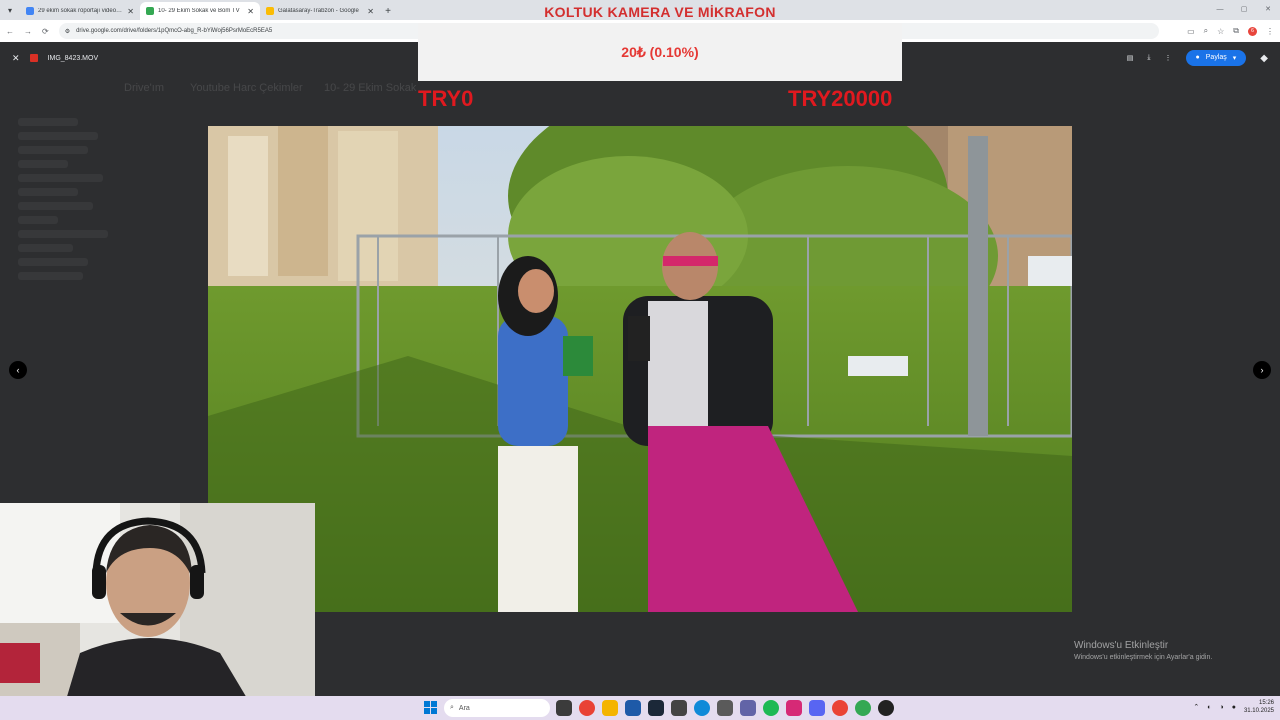 The width and height of the screenshot is (1280, 720). I want to click on search-icon: ⌕, so click(452, 707).